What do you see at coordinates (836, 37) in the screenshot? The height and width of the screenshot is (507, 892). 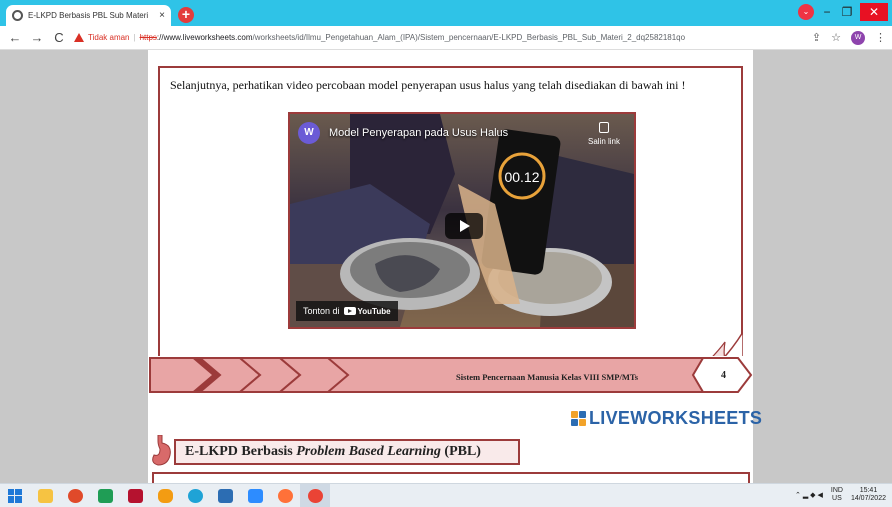 I see `bookmark-star-icon: ☆` at bounding box center [836, 37].